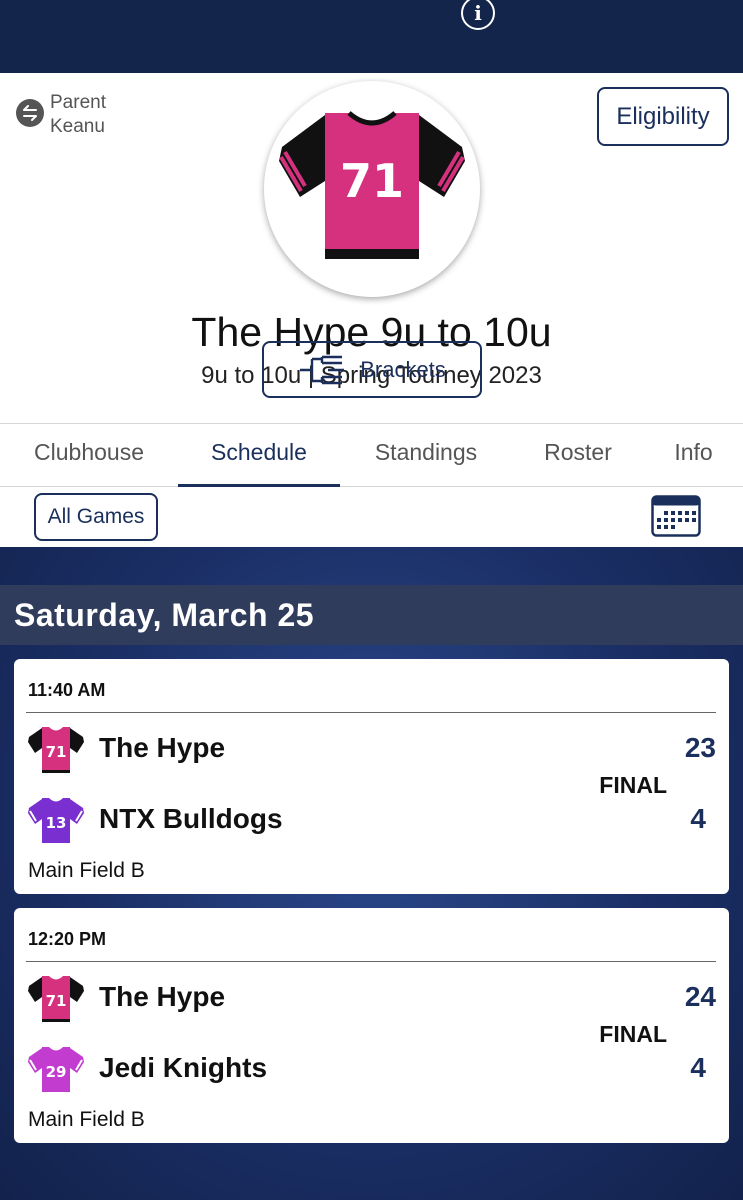  I want to click on switch-arrows-icon, so click(30, 113).